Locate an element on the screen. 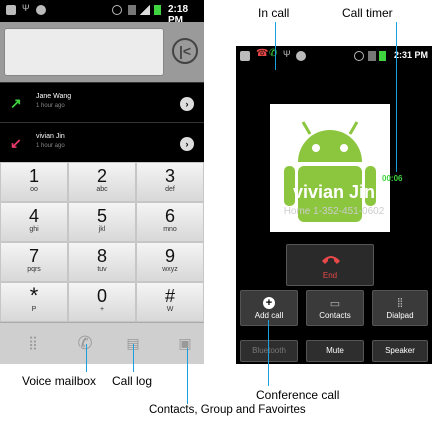  key-7: 7 pqrs is located at coordinates (34, 262).